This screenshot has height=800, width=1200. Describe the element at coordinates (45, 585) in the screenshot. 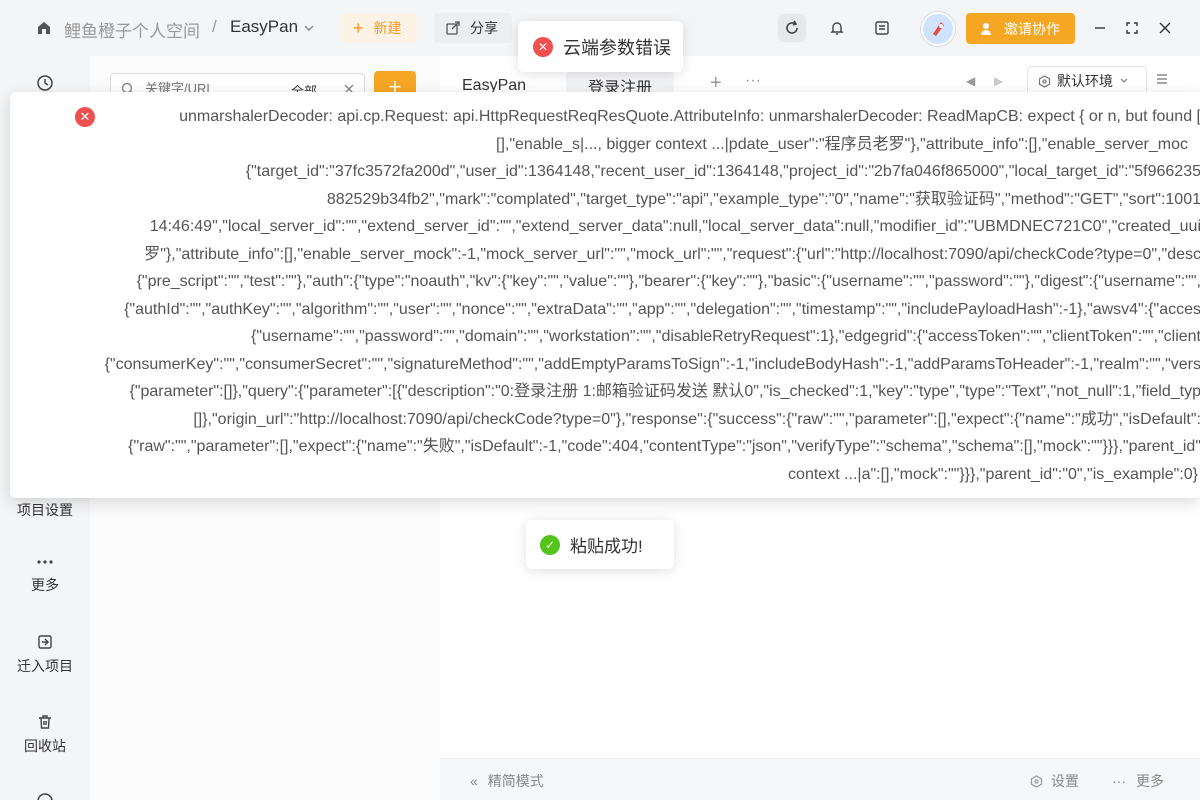

I see `rail-item-label: 更多` at that location.